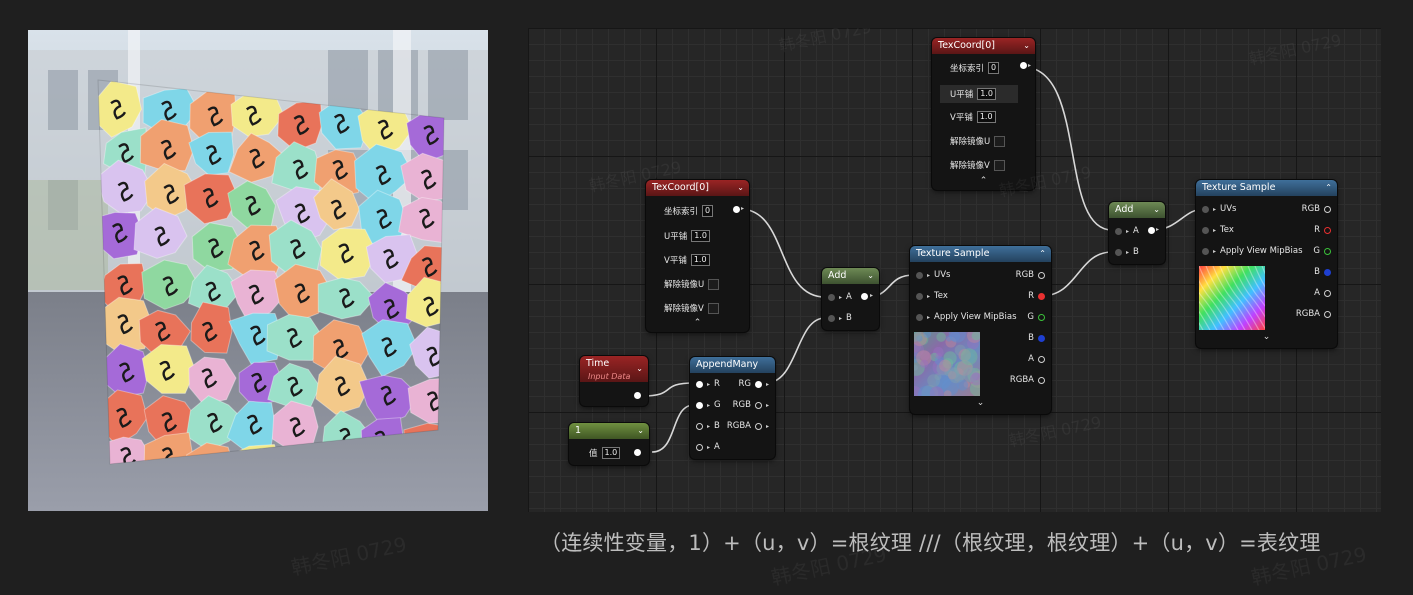  Describe the element at coordinates (684, 309) in the screenshot. I see `unmirror-v-label: 解除镜像V` at that location.